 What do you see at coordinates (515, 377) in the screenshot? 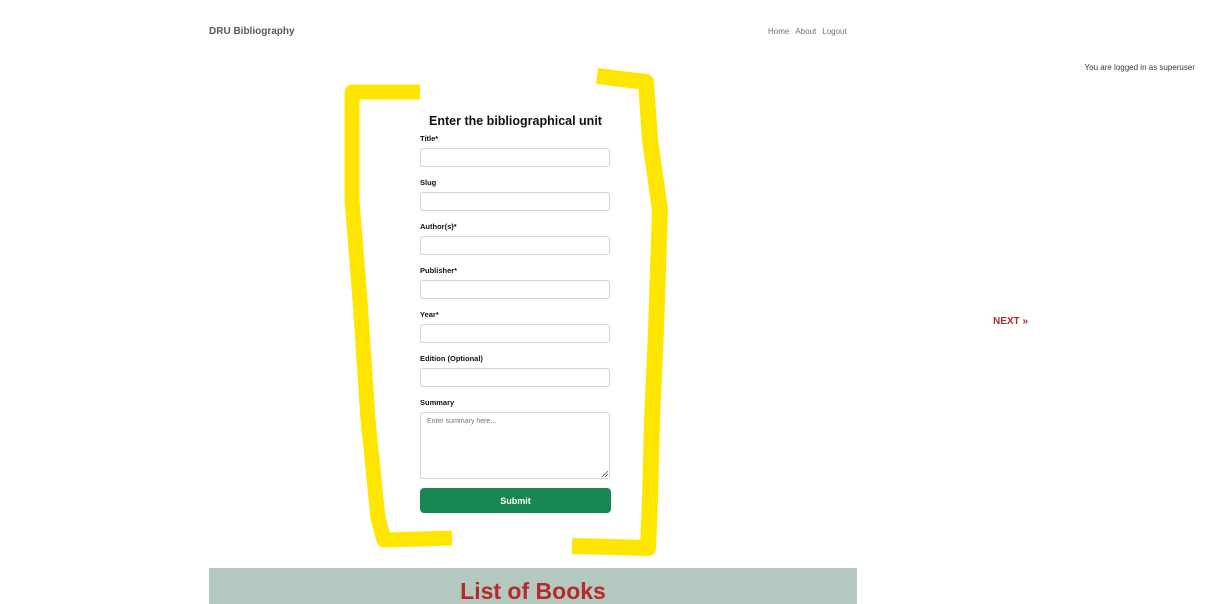
I see `edition-input` at bounding box center [515, 377].